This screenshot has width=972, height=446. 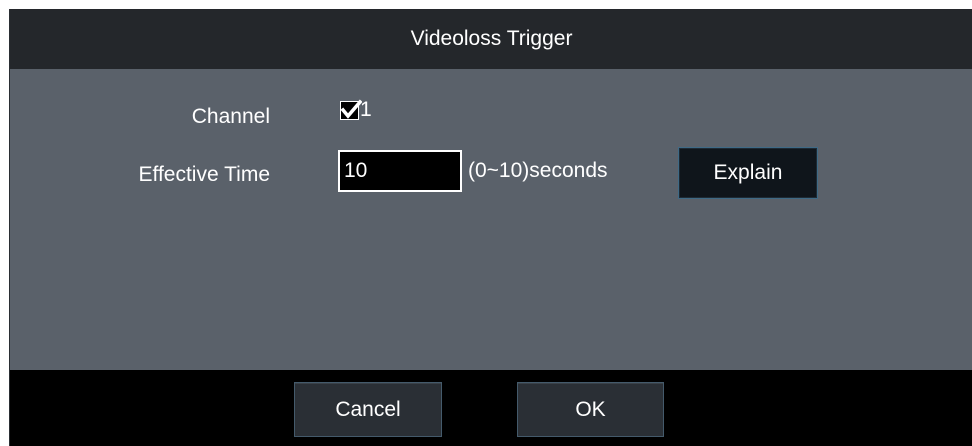 What do you see at coordinates (590, 409) in the screenshot?
I see `ok-button: OK` at bounding box center [590, 409].